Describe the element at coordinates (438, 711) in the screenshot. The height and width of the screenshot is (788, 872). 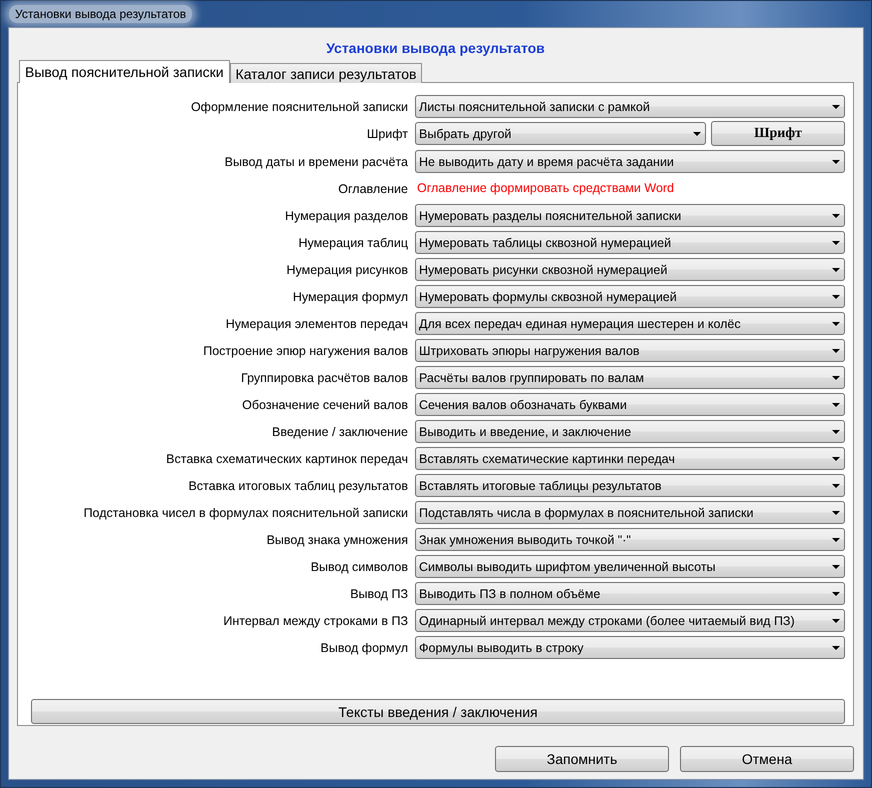
I see `texts-button: Тексты введения / заключения` at that location.